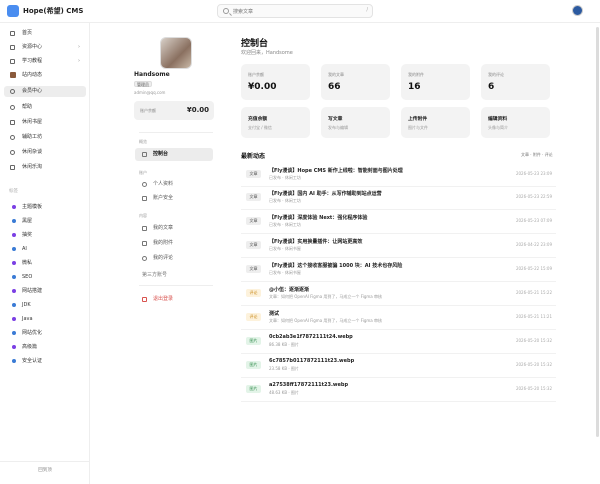  Describe the element at coordinates (45, 263) in the screenshot. I see `tag-item: 微私` at that location.